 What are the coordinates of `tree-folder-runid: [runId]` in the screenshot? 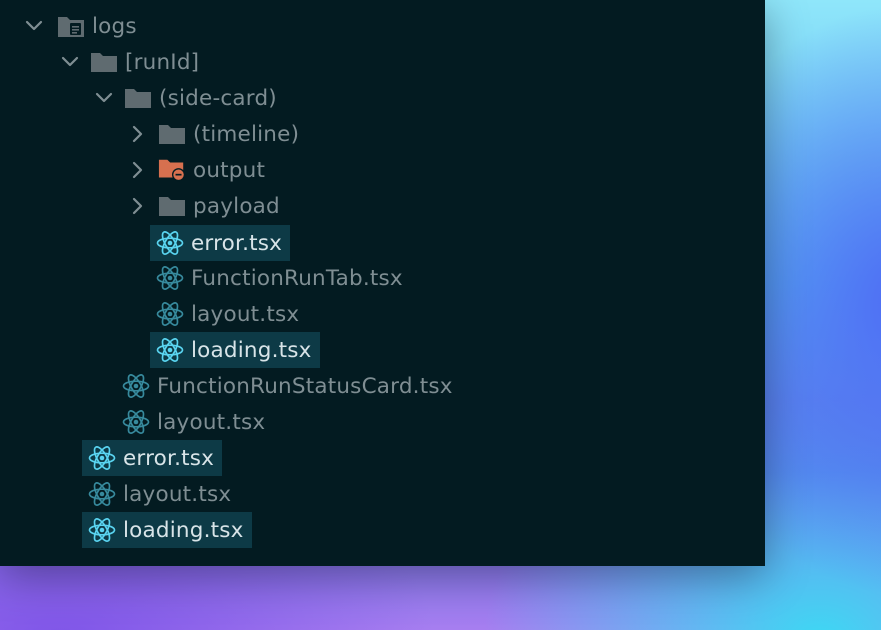 It's located at (144, 62).